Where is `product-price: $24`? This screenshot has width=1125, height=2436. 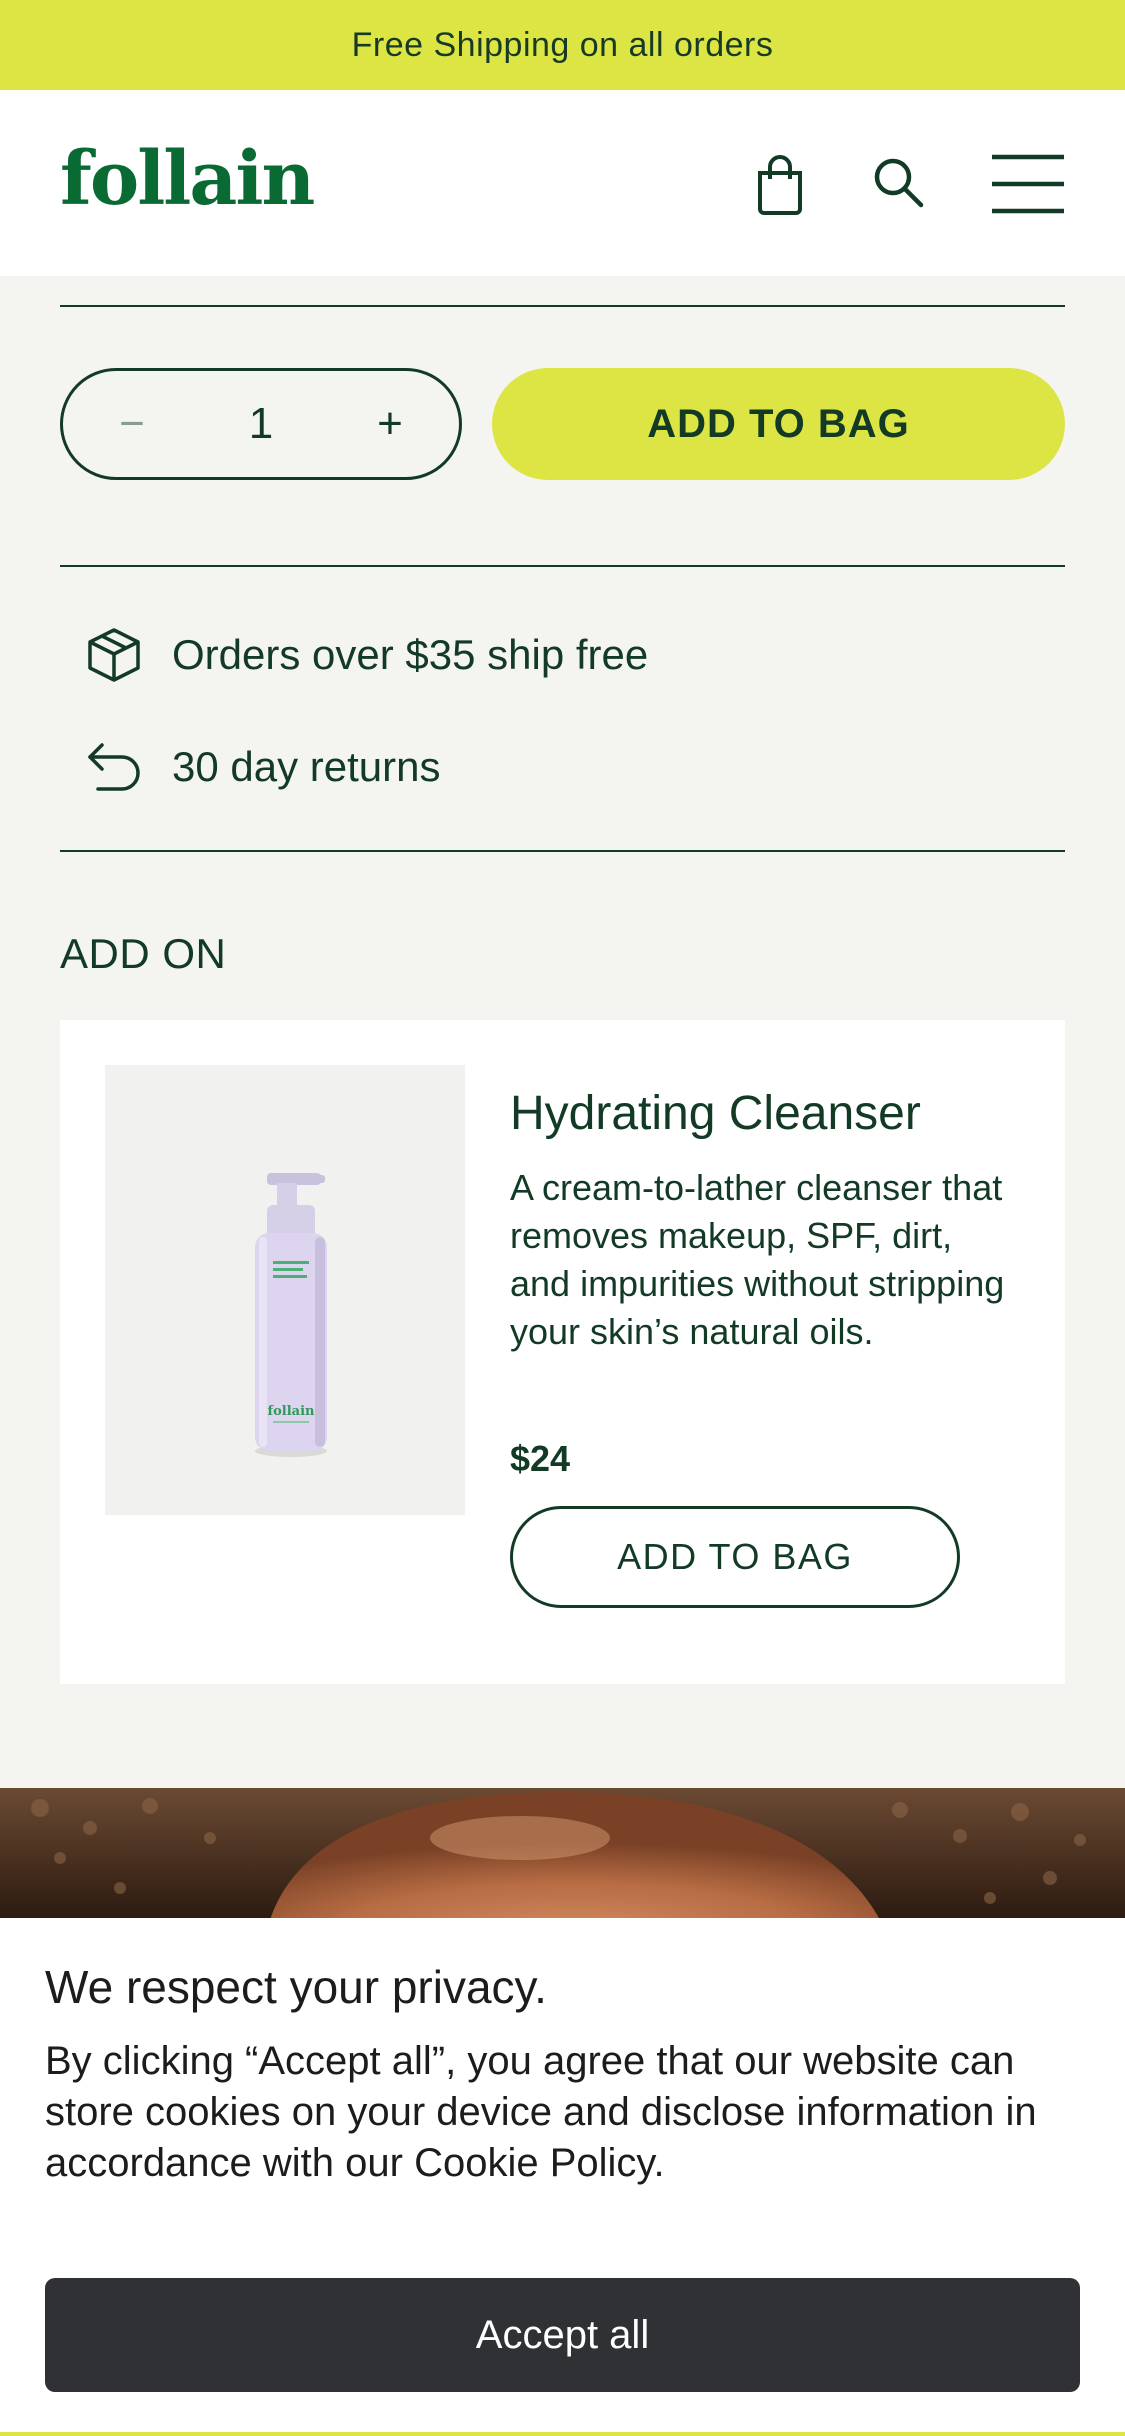 product-price: $24 is located at coordinates (540, 1458).